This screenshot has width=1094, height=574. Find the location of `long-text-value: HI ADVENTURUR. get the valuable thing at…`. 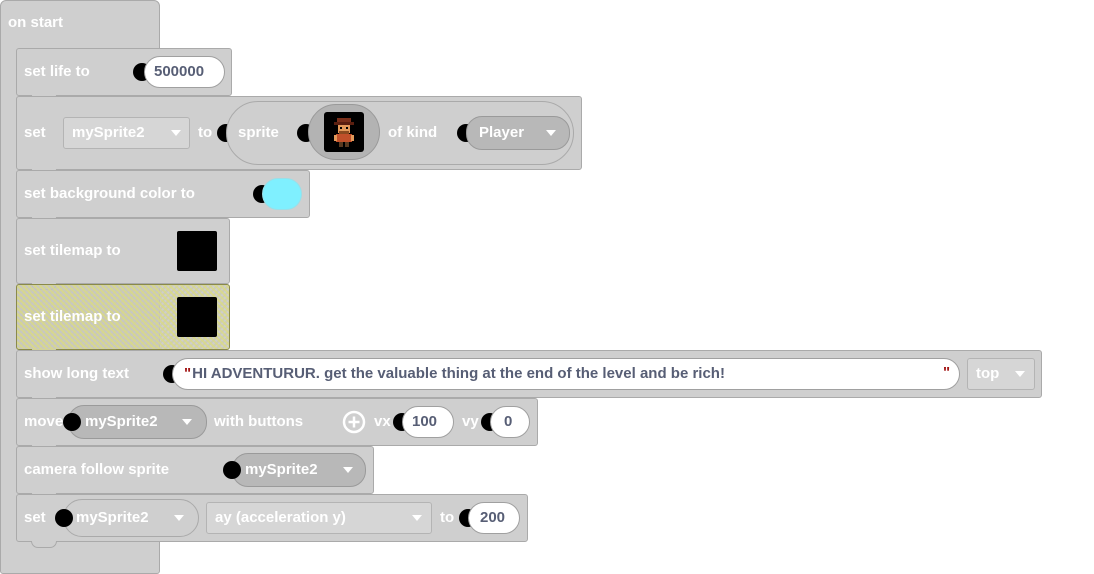

long-text-value: HI ADVENTURUR. get the valuable thing at… is located at coordinates (458, 373).